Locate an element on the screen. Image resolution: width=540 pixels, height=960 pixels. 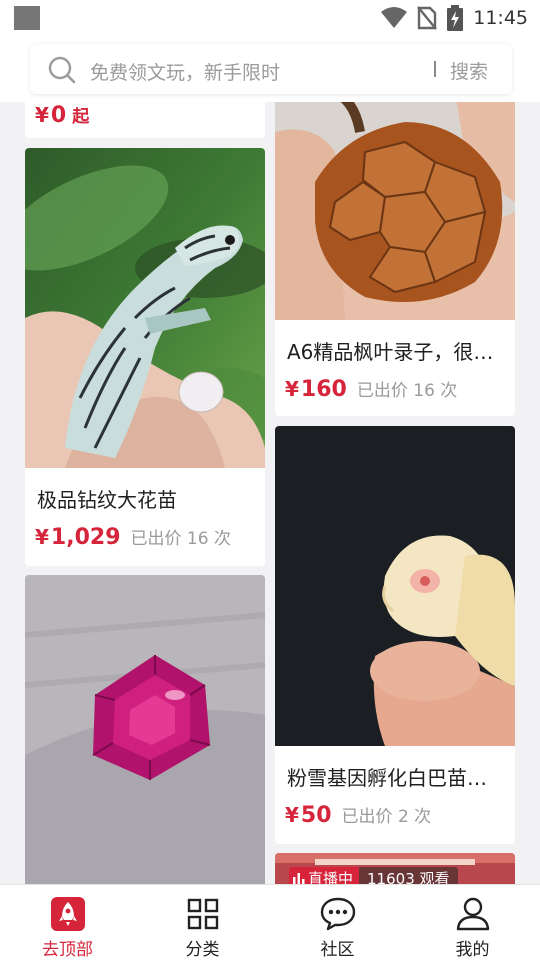
bottom-tab-bar: 去顶部 分类 社区 我的 is located at coordinates (270, 922).